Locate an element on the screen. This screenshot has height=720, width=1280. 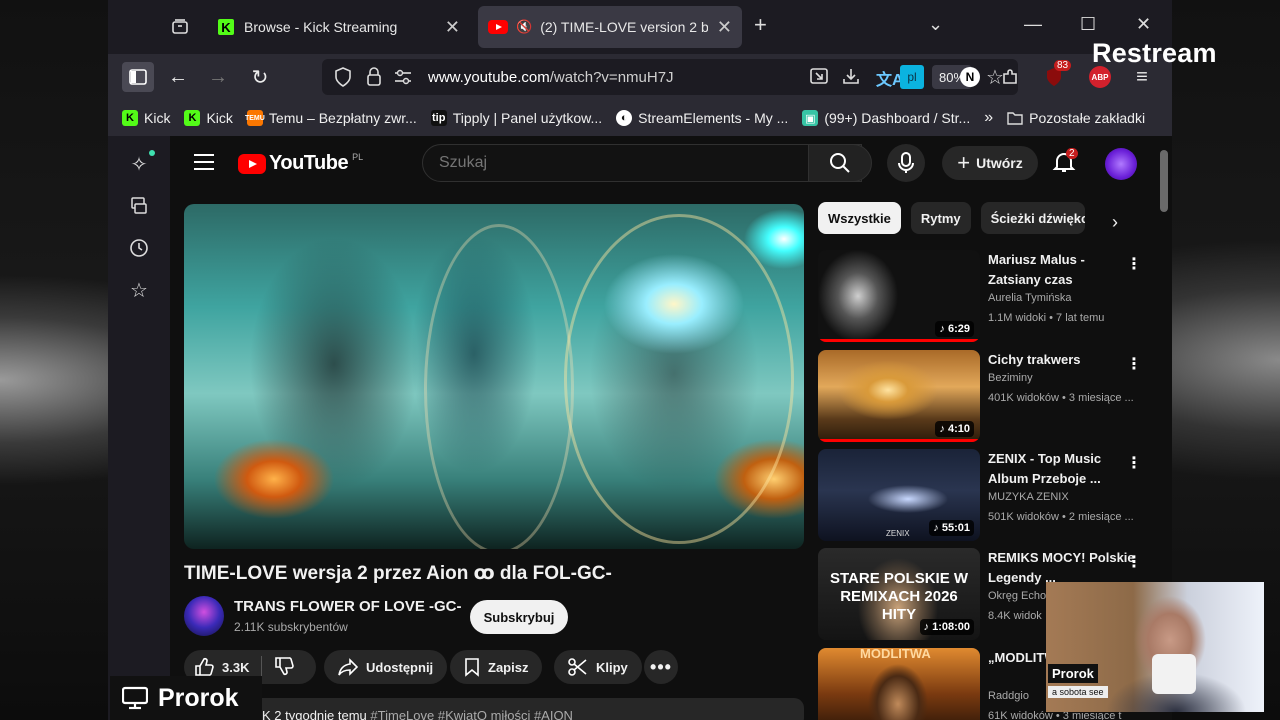
share-icon is located at coordinates (348, 667).